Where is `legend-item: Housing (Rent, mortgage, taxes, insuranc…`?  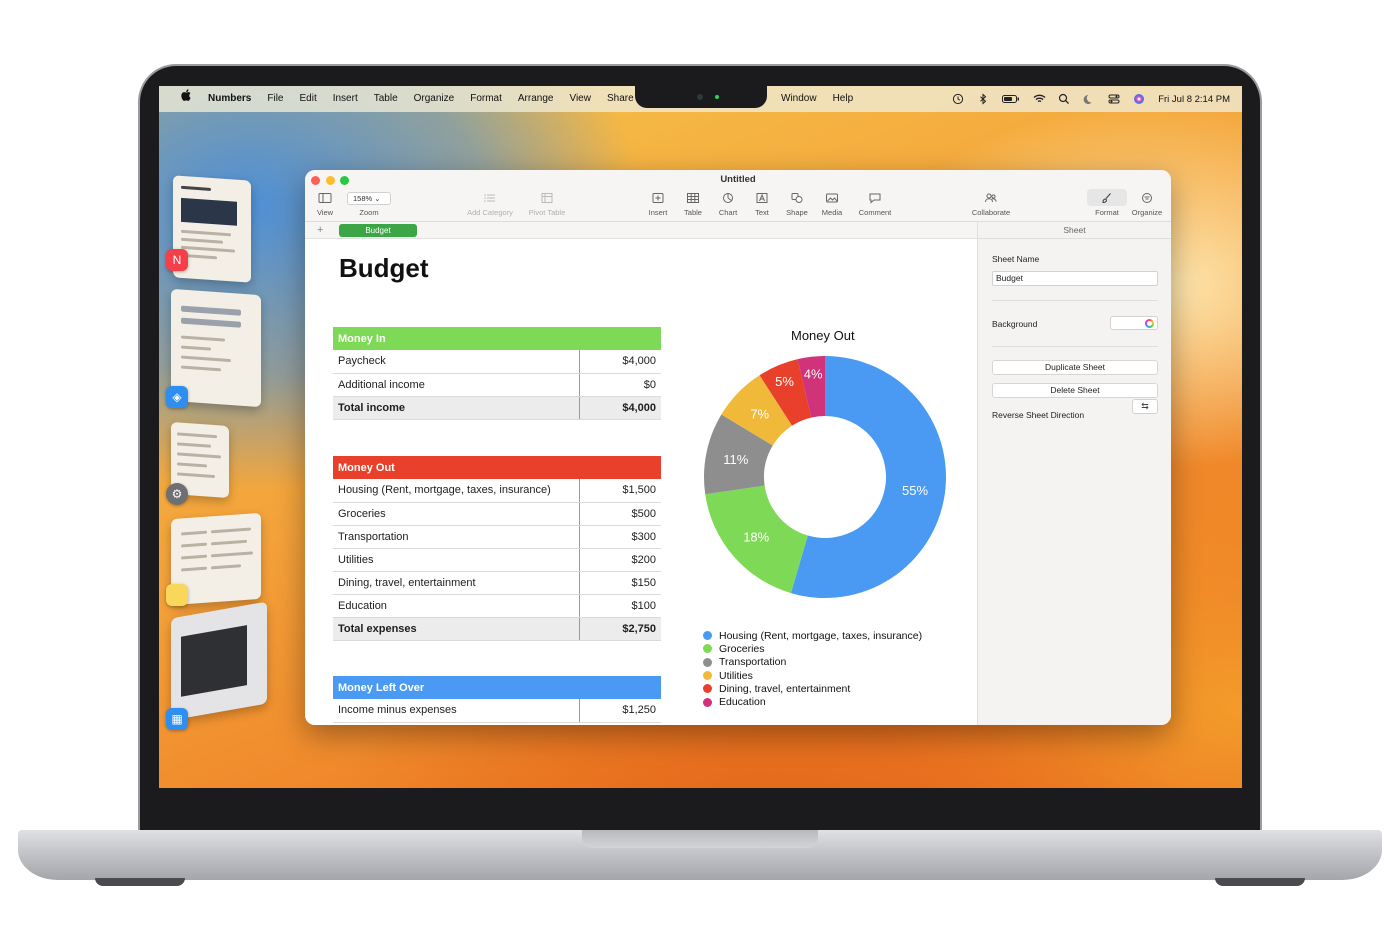 legend-item: Housing (Rent, mortgage, taxes, insuranc… is located at coordinates (812, 635).